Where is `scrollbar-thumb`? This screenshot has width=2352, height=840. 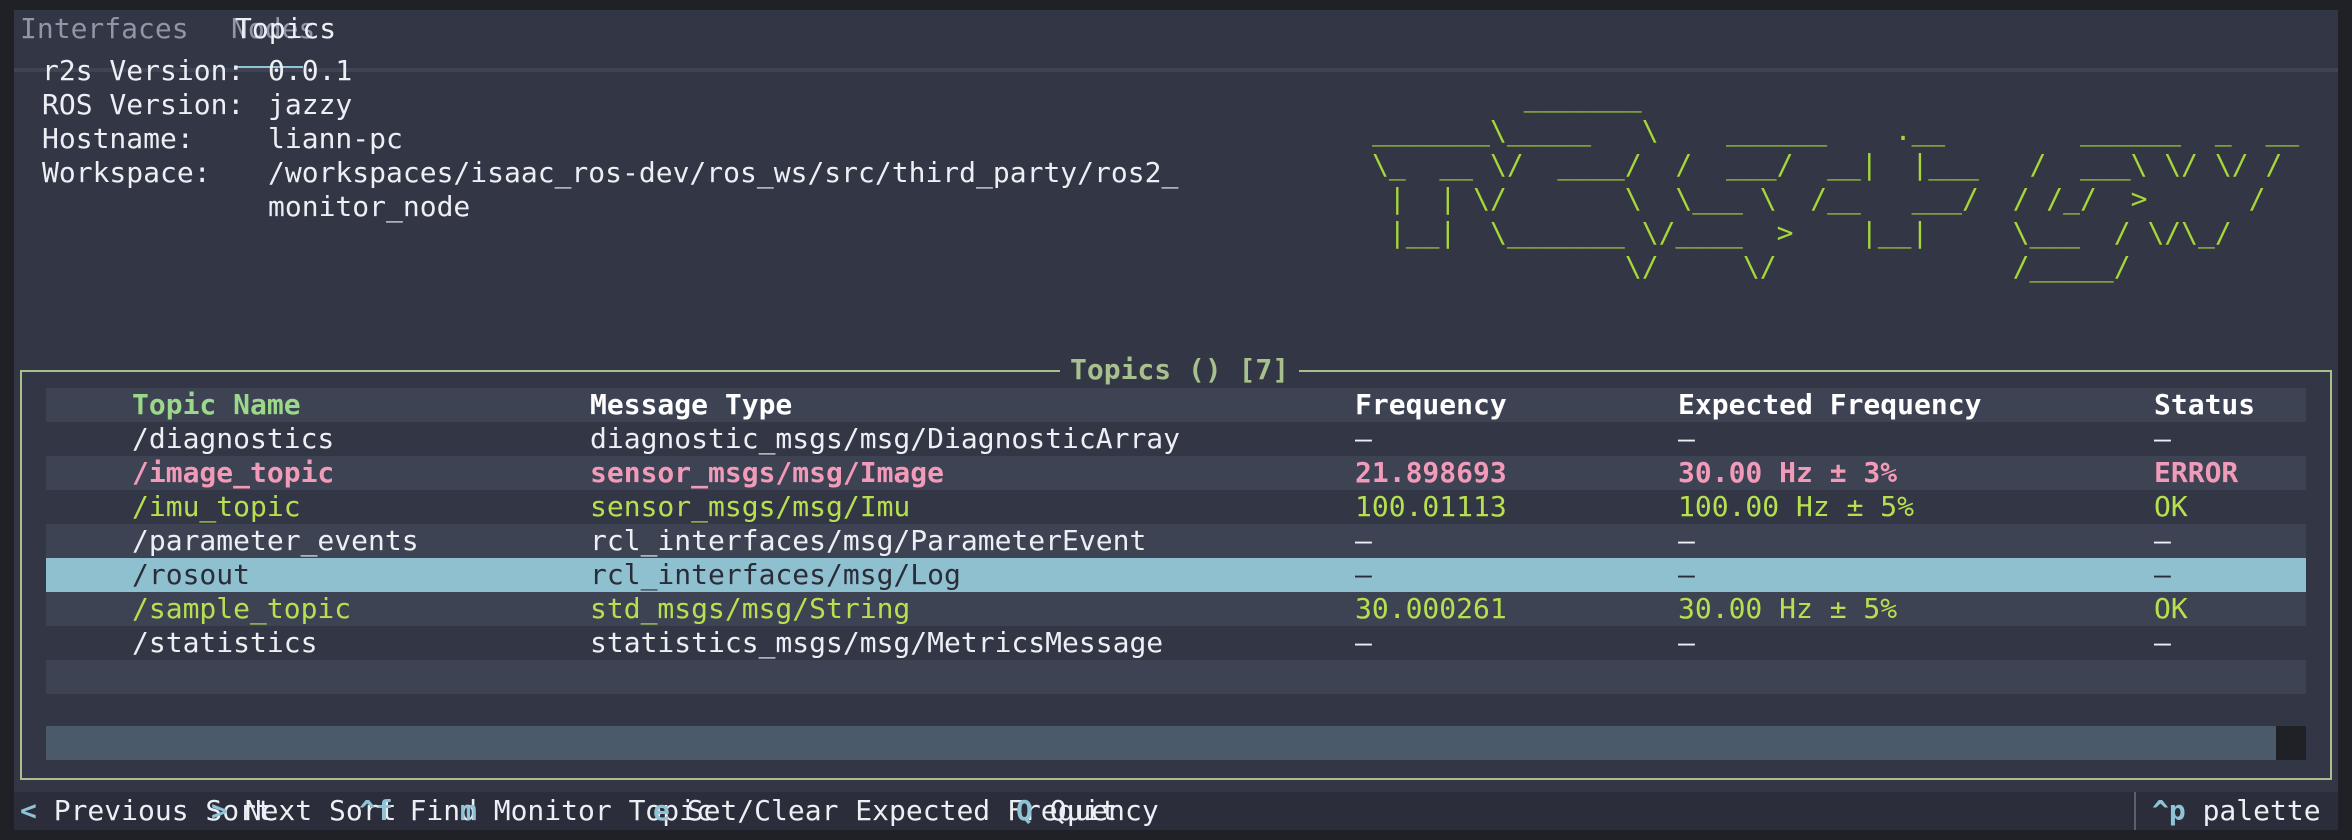
scrollbar-thumb is located at coordinates (2291, 743).